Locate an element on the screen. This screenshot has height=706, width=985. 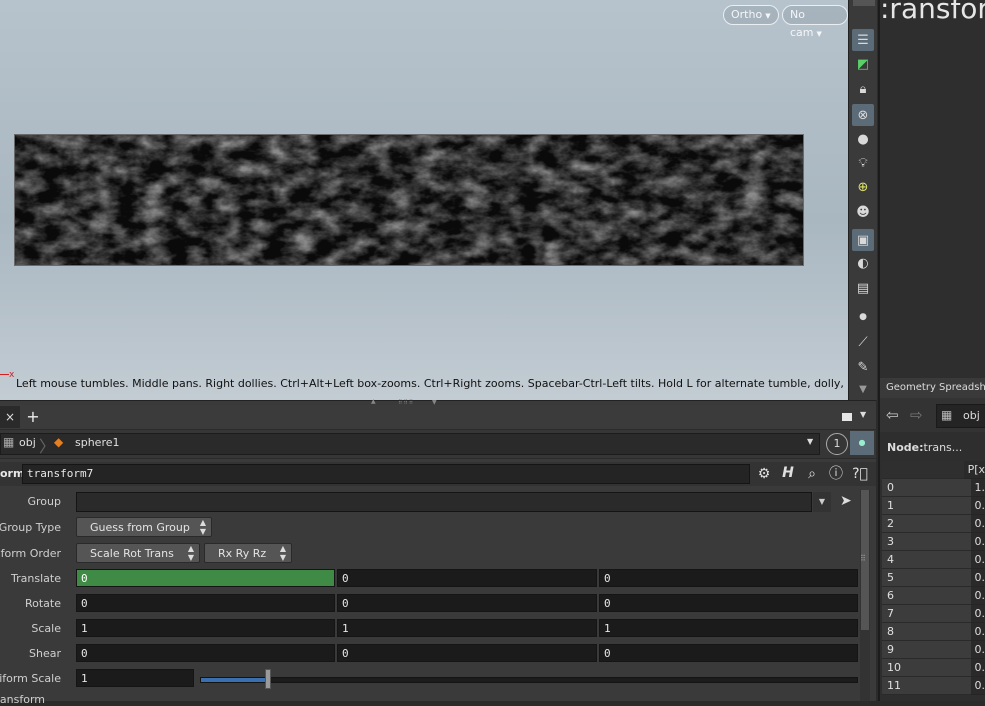
table-row: 40. is located at coordinates (933, 560).